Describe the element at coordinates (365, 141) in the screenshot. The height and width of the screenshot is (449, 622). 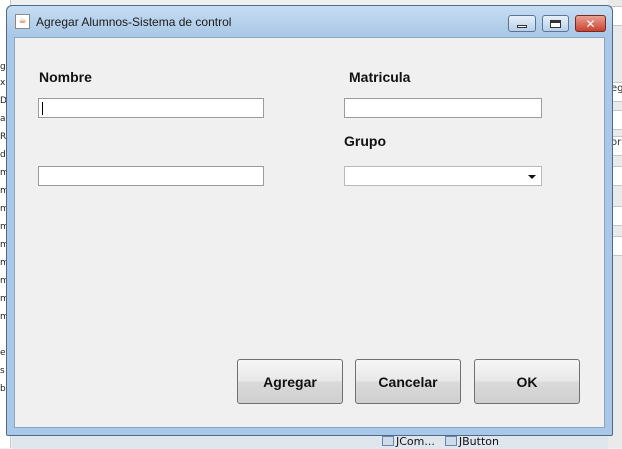
I see `grupo-label: Grupo` at that location.